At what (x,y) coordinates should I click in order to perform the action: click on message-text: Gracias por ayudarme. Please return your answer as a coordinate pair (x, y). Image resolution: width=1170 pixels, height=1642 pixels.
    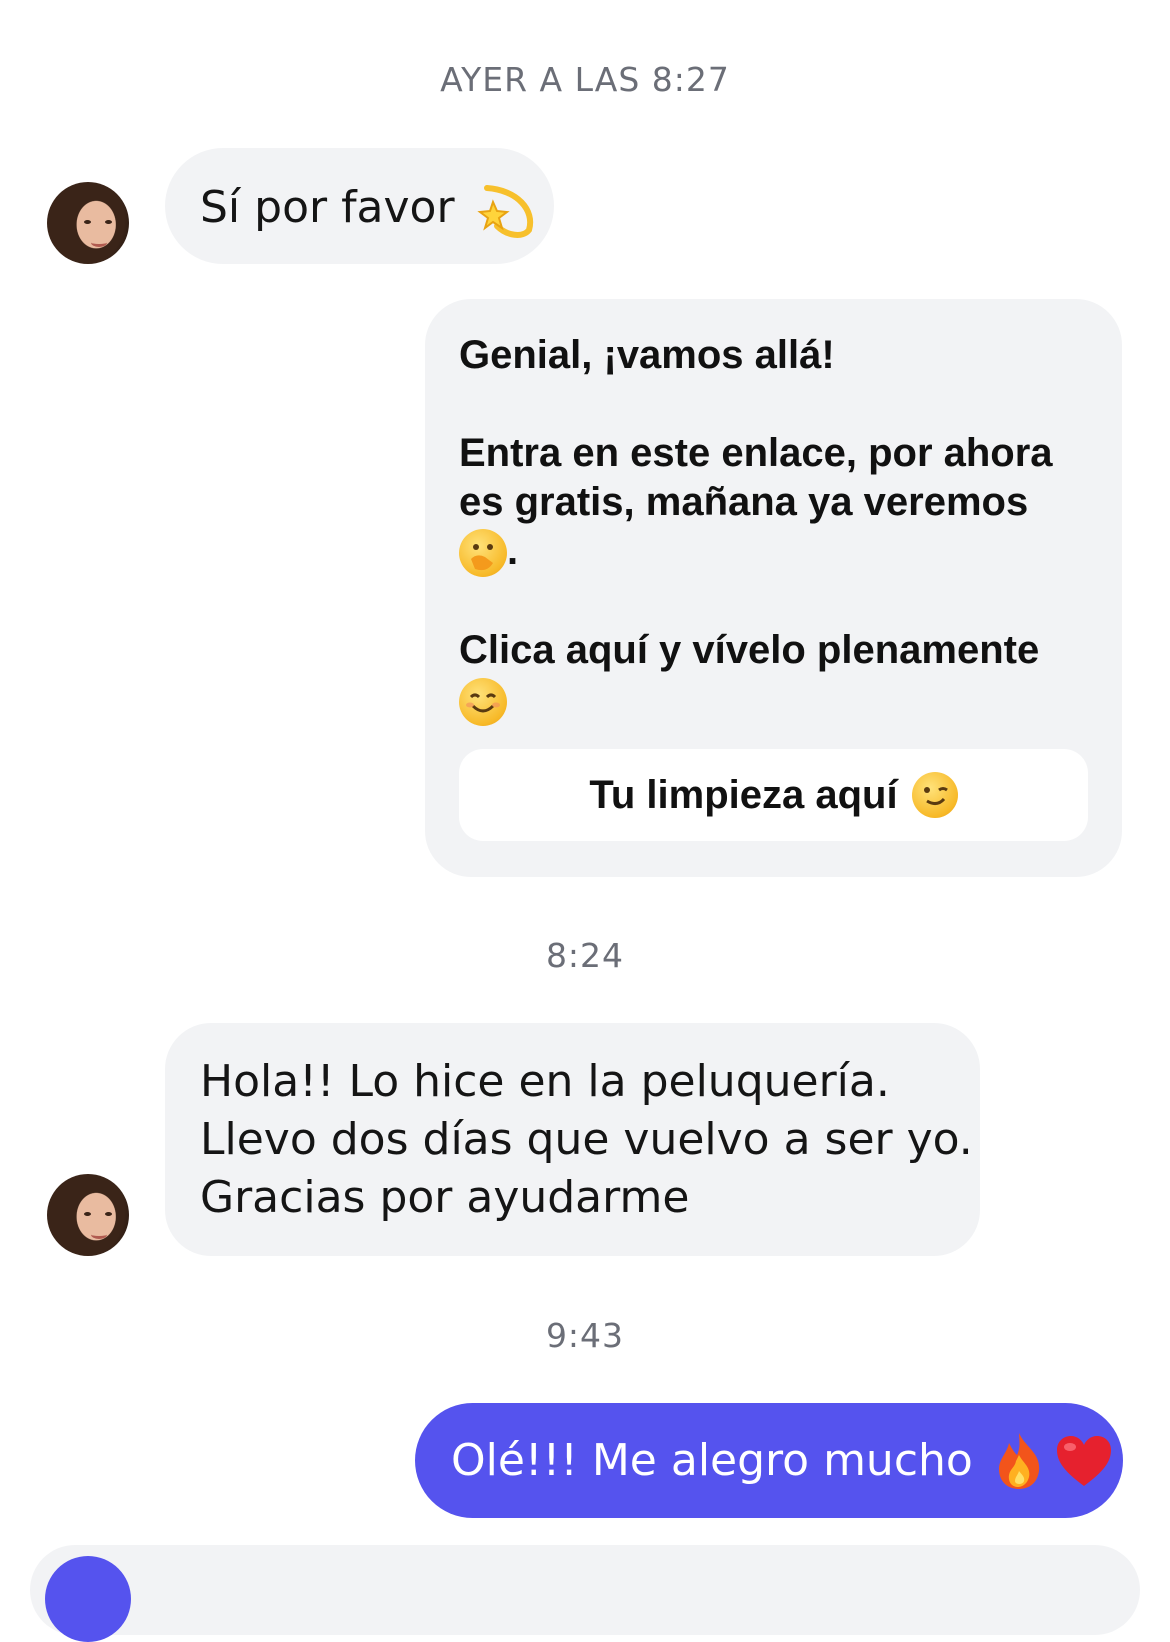
    Looking at the image, I should click on (445, 1197).